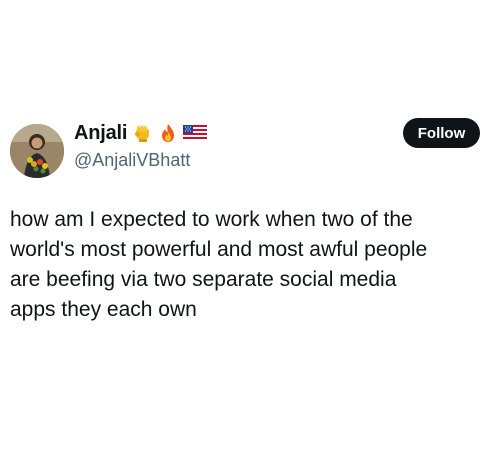  I want to click on avatar, so click(37, 151).